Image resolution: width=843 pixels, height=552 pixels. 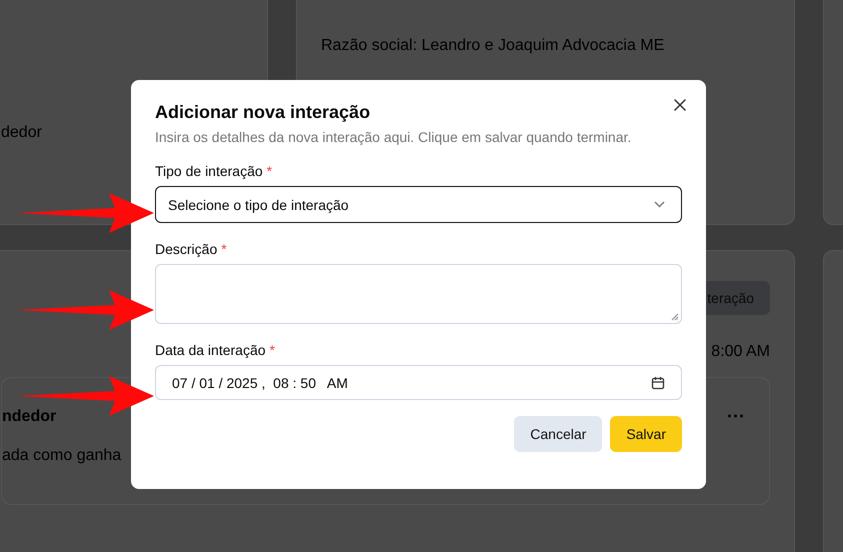 I want to click on chevron-down-icon, so click(x=659, y=204).